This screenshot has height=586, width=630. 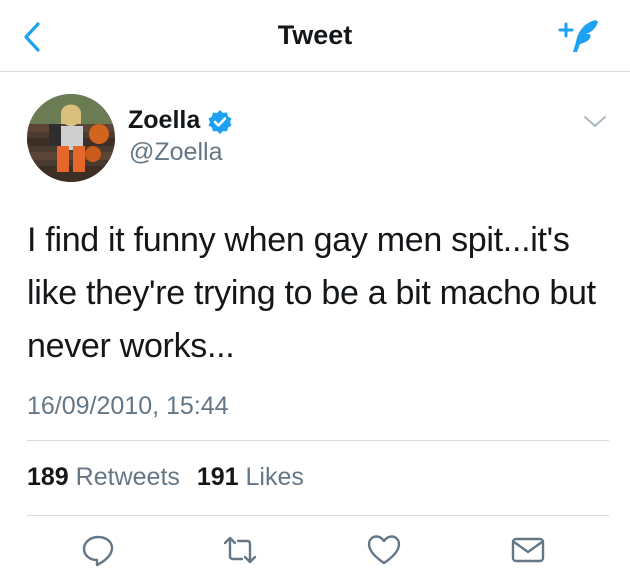 I want to click on page-title: Tweet, so click(x=315, y=35).